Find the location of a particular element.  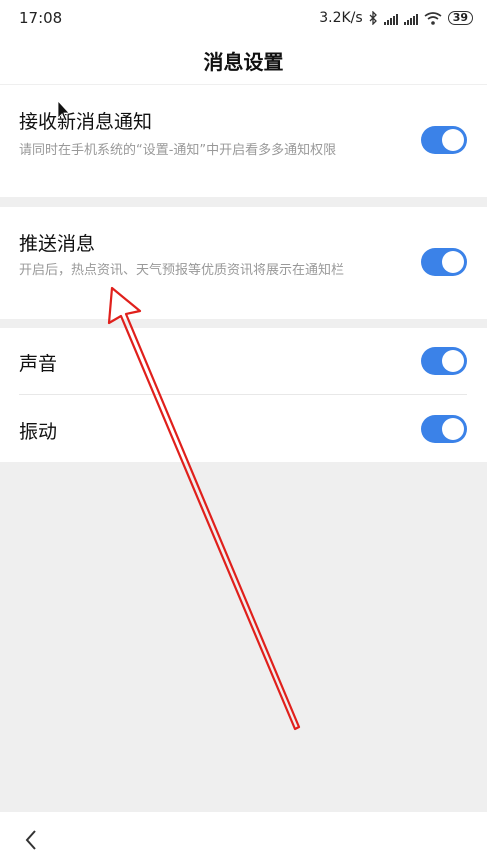

status-time: 17:08 is located at coordinates (41, 18).